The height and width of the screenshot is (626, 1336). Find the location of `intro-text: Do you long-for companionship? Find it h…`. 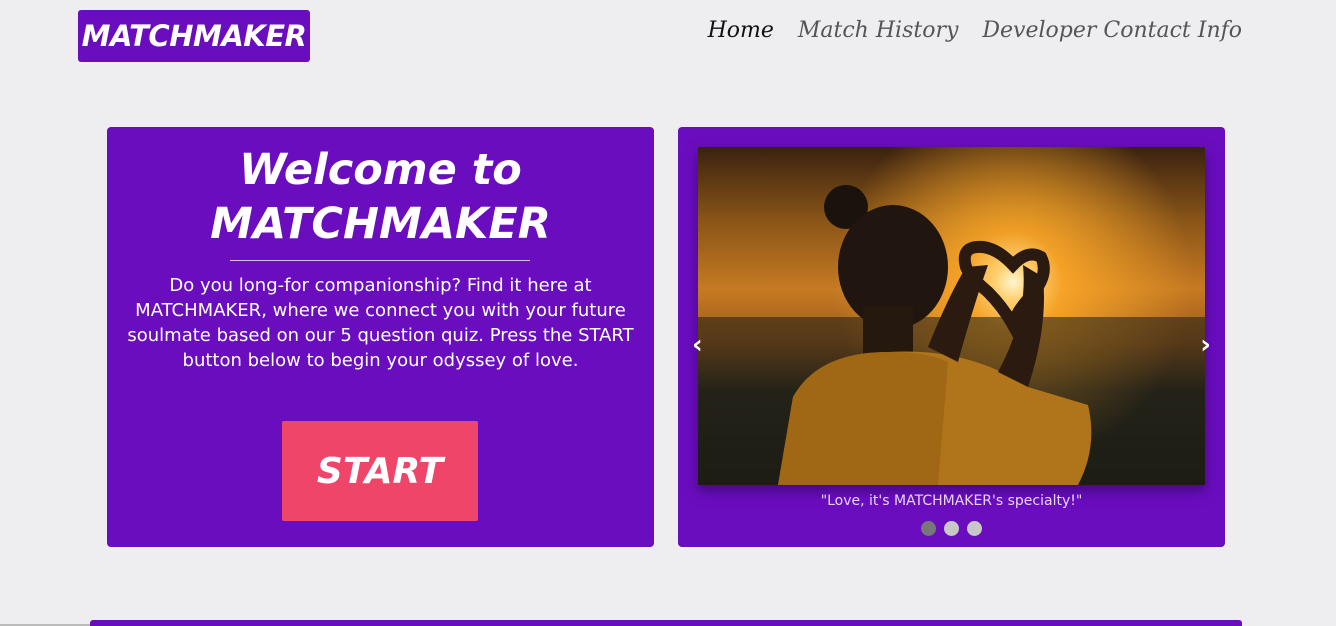

intro-text: Do you long-for companionship? Find it h… is located at coordinates (380, 323).